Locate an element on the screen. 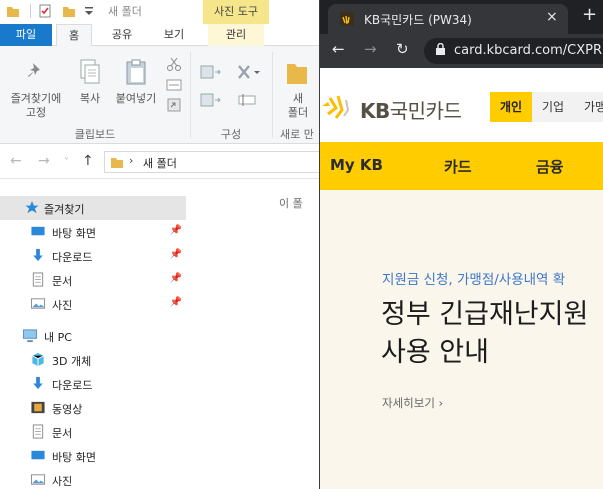 This screenshot has height=489, width=603. empty-folder-message: 이 폴 is located at coordinates (291, 203).